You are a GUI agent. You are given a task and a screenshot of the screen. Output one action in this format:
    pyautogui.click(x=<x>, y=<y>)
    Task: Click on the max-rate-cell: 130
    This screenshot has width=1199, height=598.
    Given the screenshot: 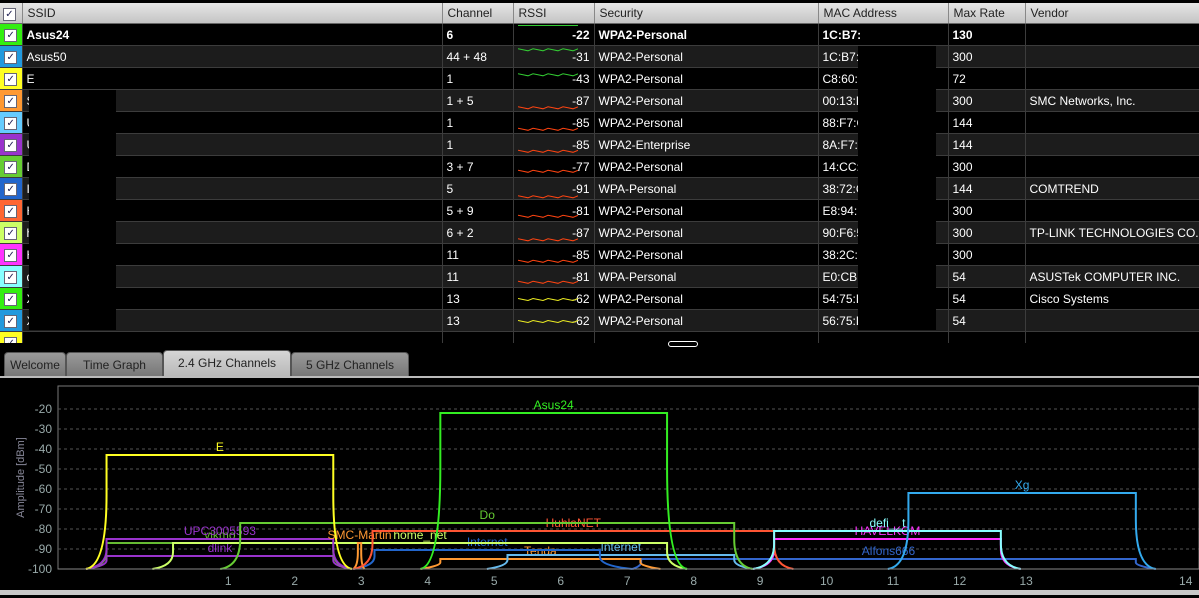 What is the action you would take?
    pyautogui.click(x=987, y=34)
    